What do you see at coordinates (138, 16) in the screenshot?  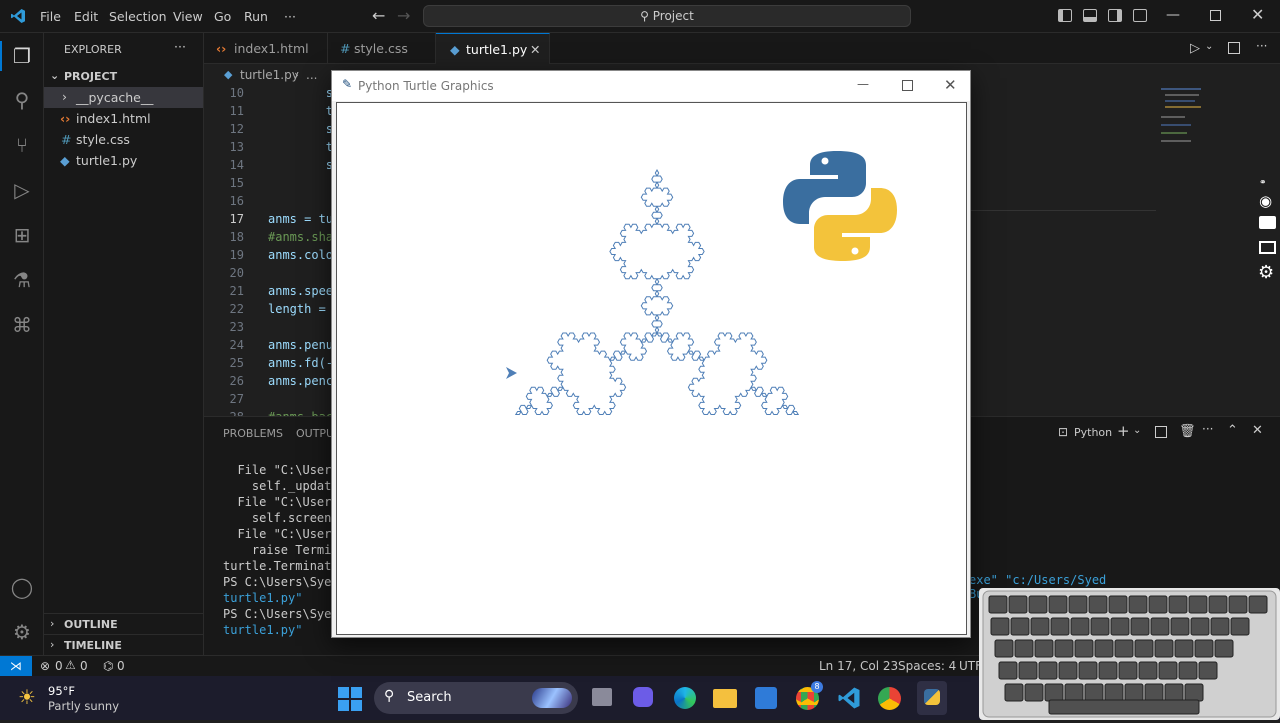 I see `menu-selection: Selection` at bounding box center [138, 16].